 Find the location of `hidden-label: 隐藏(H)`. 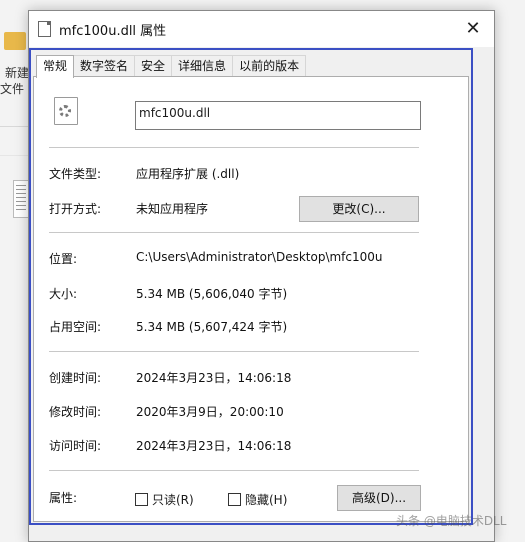

hidden-label: 隐藏(H) is located at coordinates (266, 500).